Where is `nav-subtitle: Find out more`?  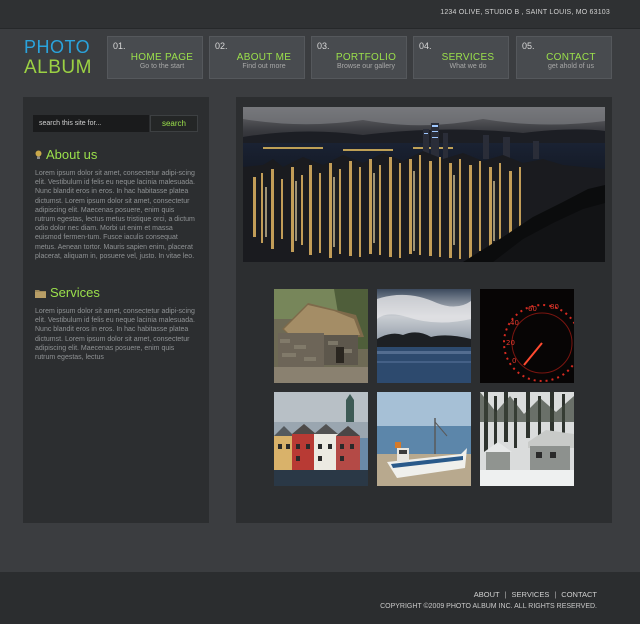 nav-subtitle: Find out more is located at coordinates (264, 66).